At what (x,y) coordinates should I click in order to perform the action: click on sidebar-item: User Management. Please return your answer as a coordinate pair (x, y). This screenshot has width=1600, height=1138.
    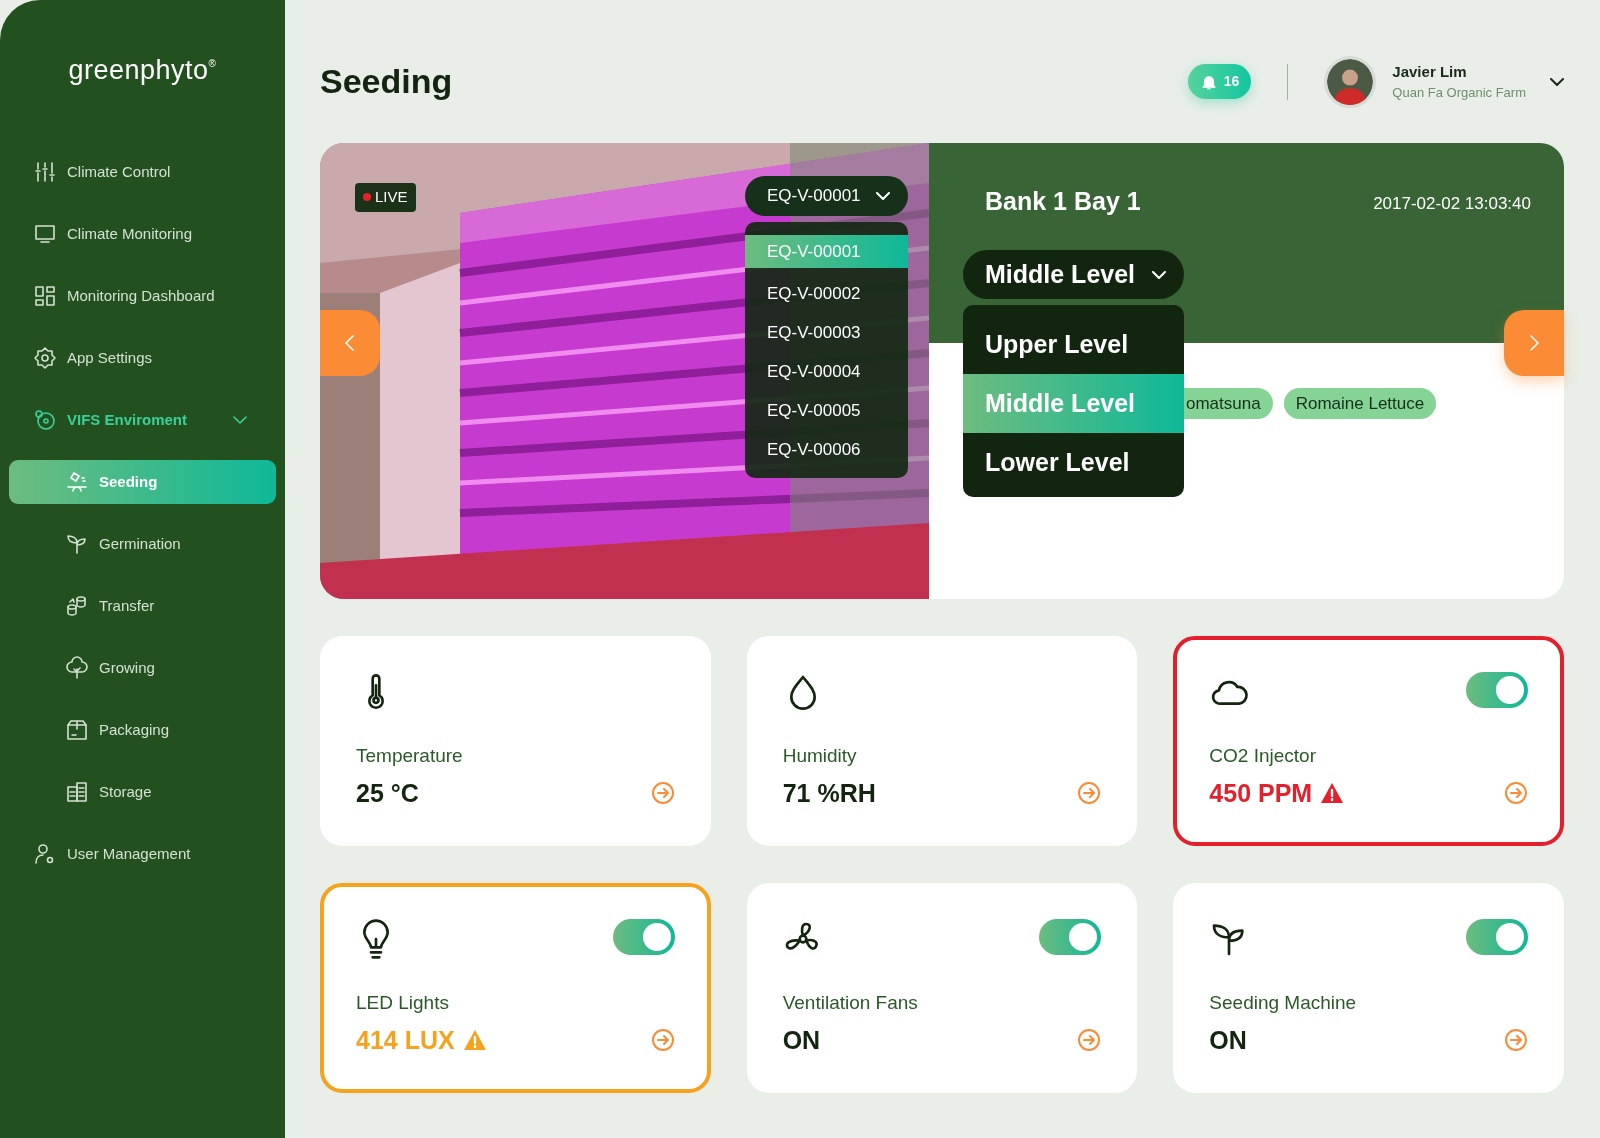
    Looking at the image, I should click on (142, 854).